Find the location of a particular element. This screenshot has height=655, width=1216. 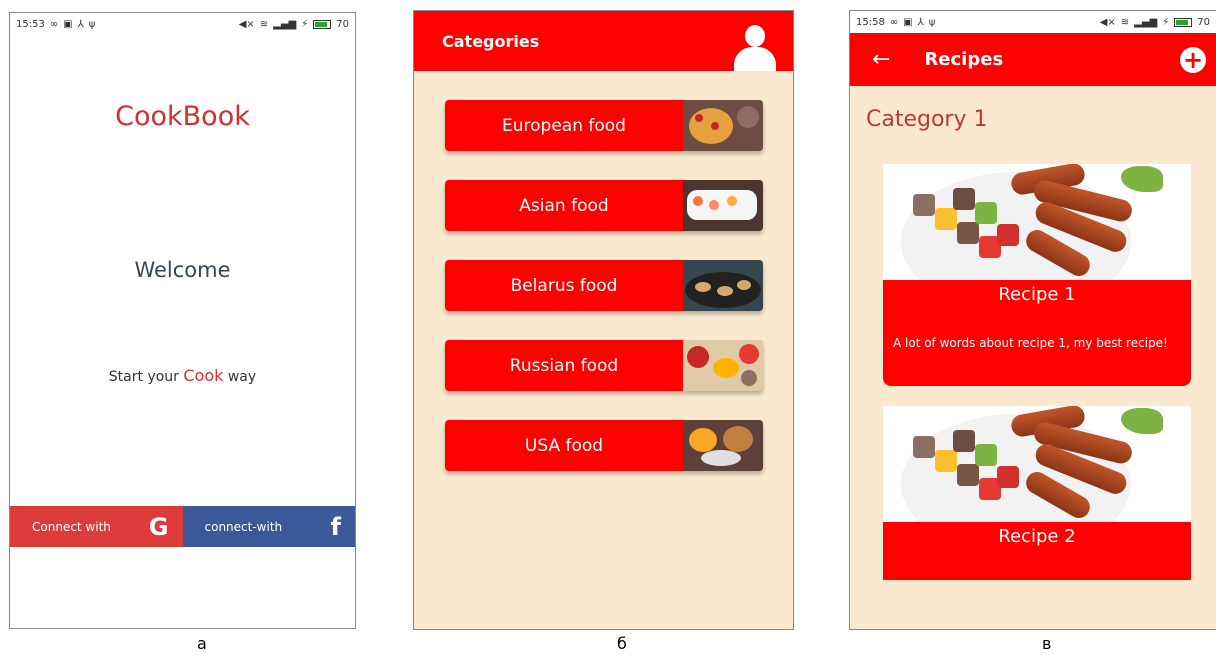

category-item-european: European food is located at coordinates (604, 125).